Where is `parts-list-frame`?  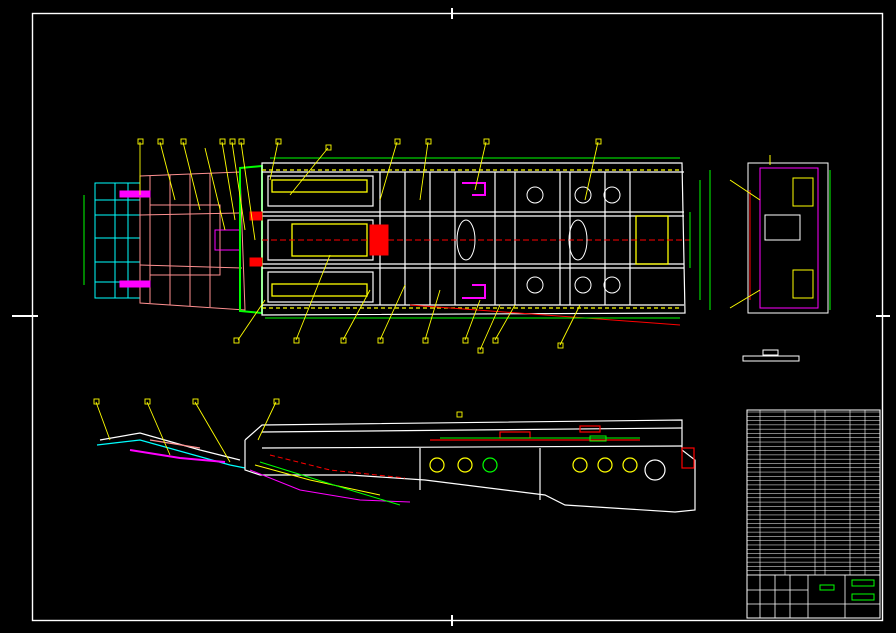
parts-list-frame is located at coordinates (813, 514).